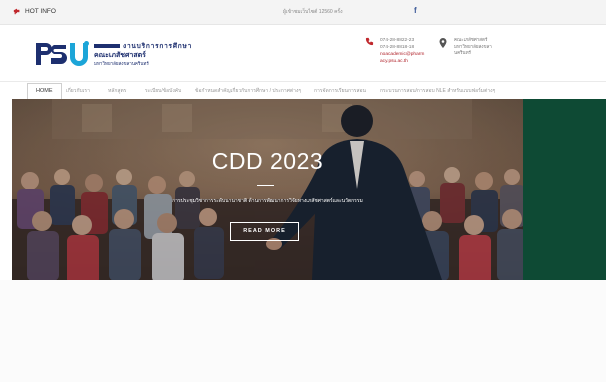 The image size is (606, 382). I want to click on phone-number-1: 074-28-8822-23, so click(402, 40).